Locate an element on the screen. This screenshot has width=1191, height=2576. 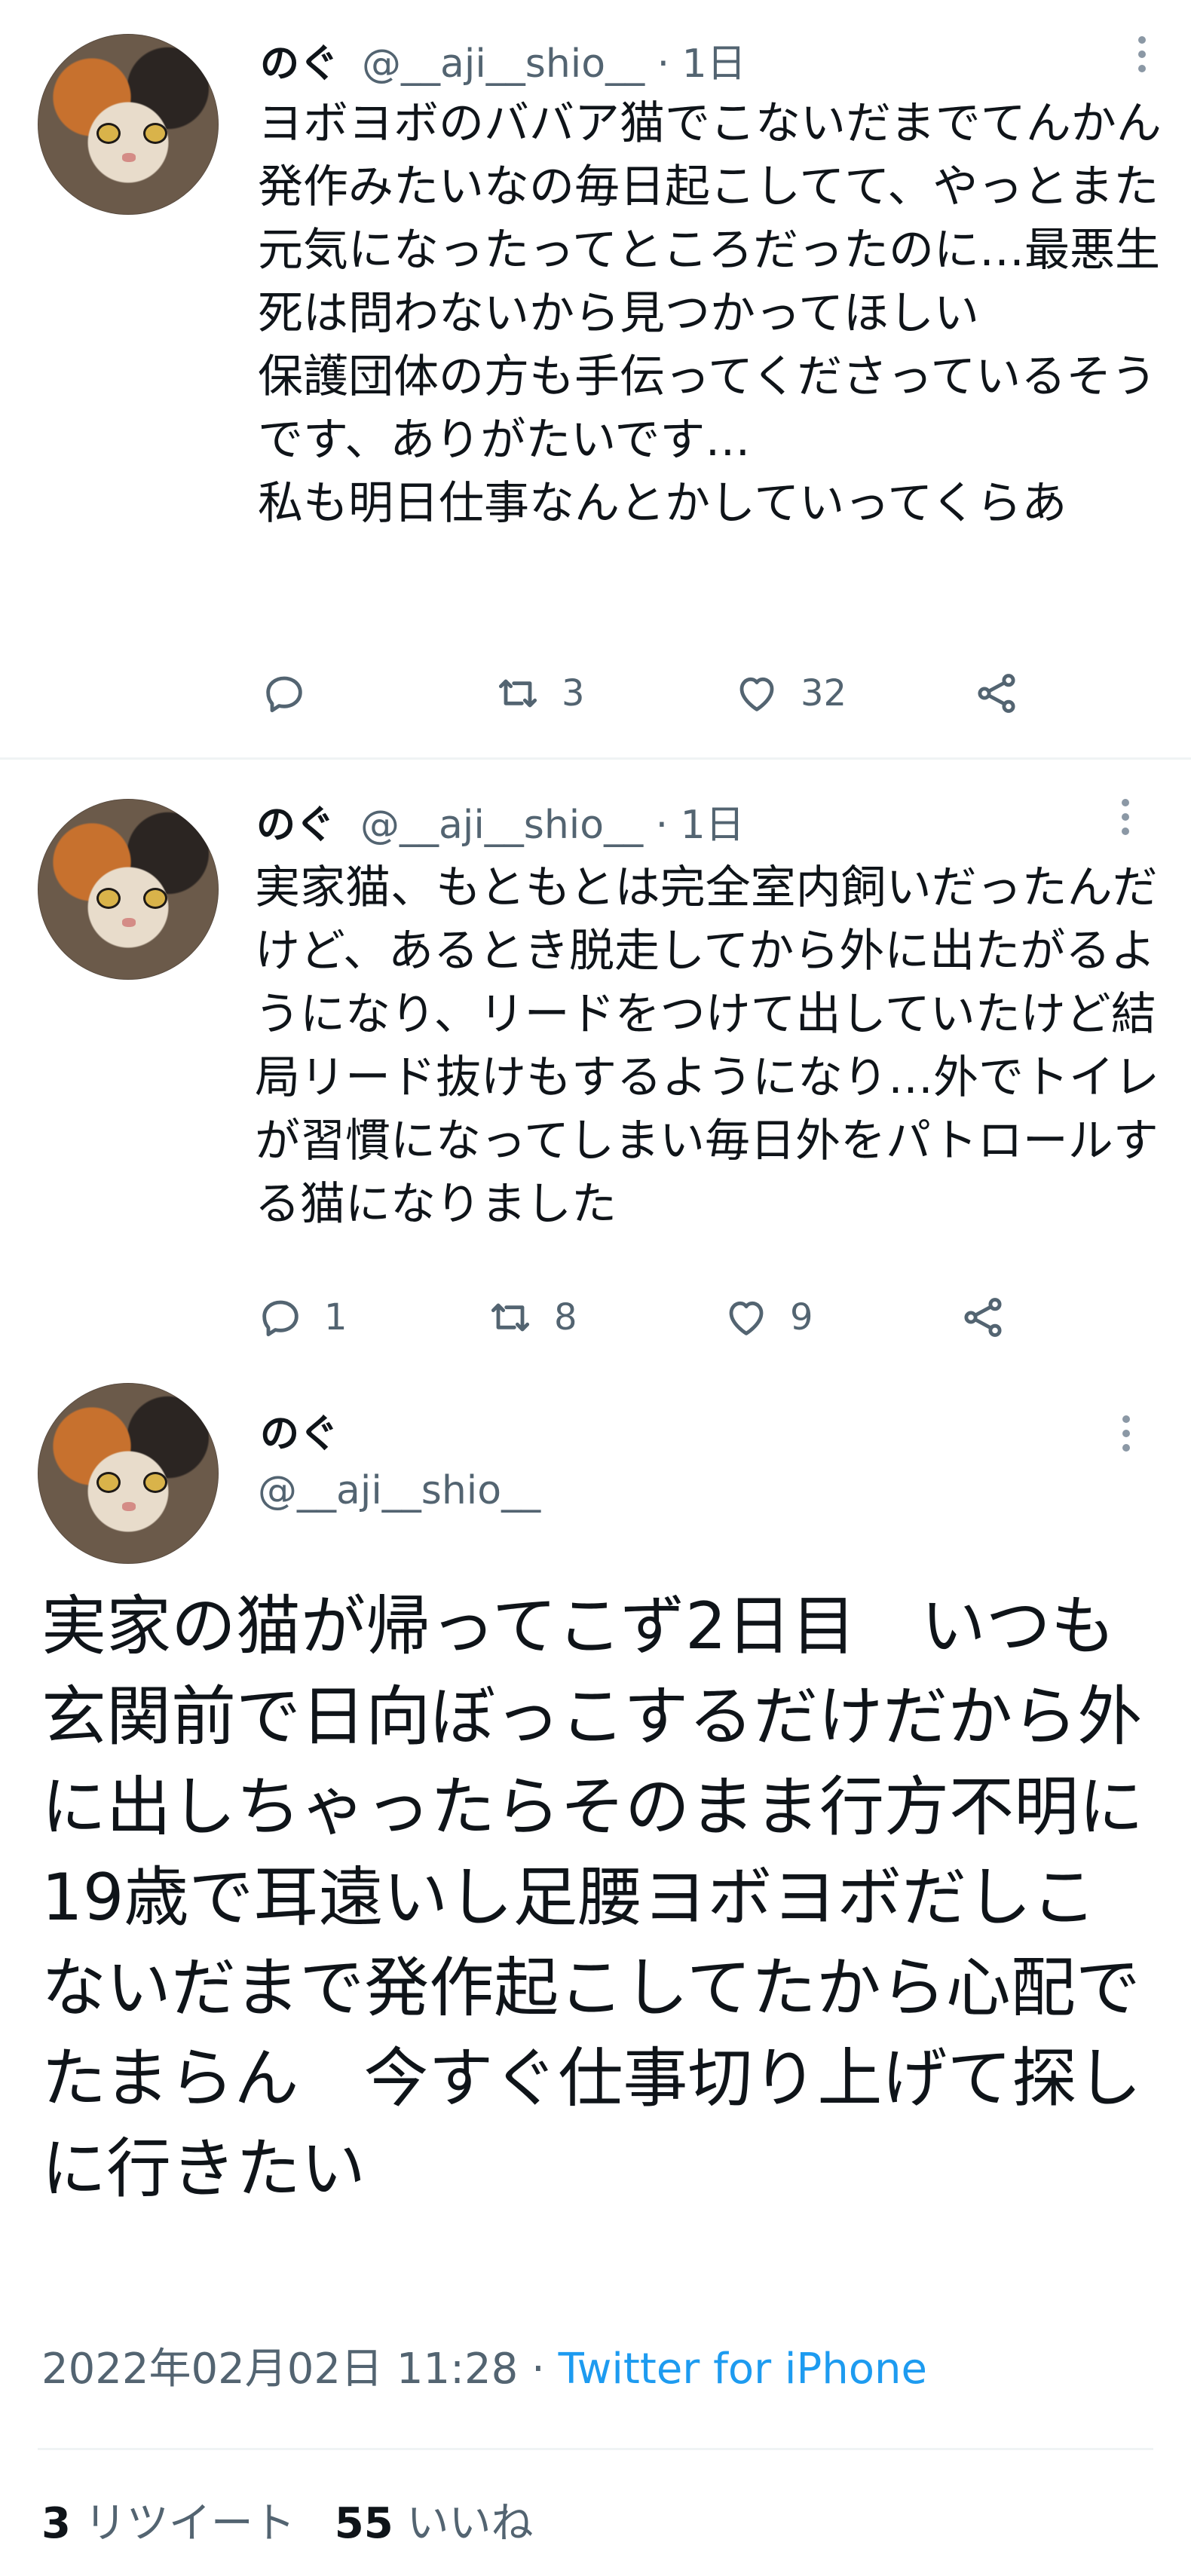
likes-stat: 55 いいね is located at coordinates (435, 2524).